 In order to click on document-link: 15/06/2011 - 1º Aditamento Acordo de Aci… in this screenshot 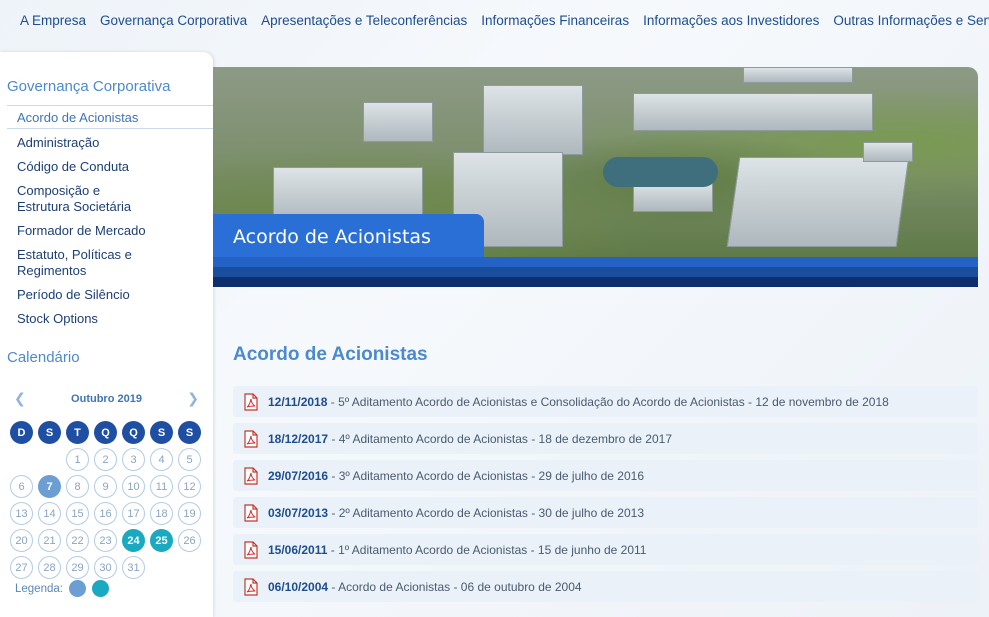, I will do `click(605, 549)`.